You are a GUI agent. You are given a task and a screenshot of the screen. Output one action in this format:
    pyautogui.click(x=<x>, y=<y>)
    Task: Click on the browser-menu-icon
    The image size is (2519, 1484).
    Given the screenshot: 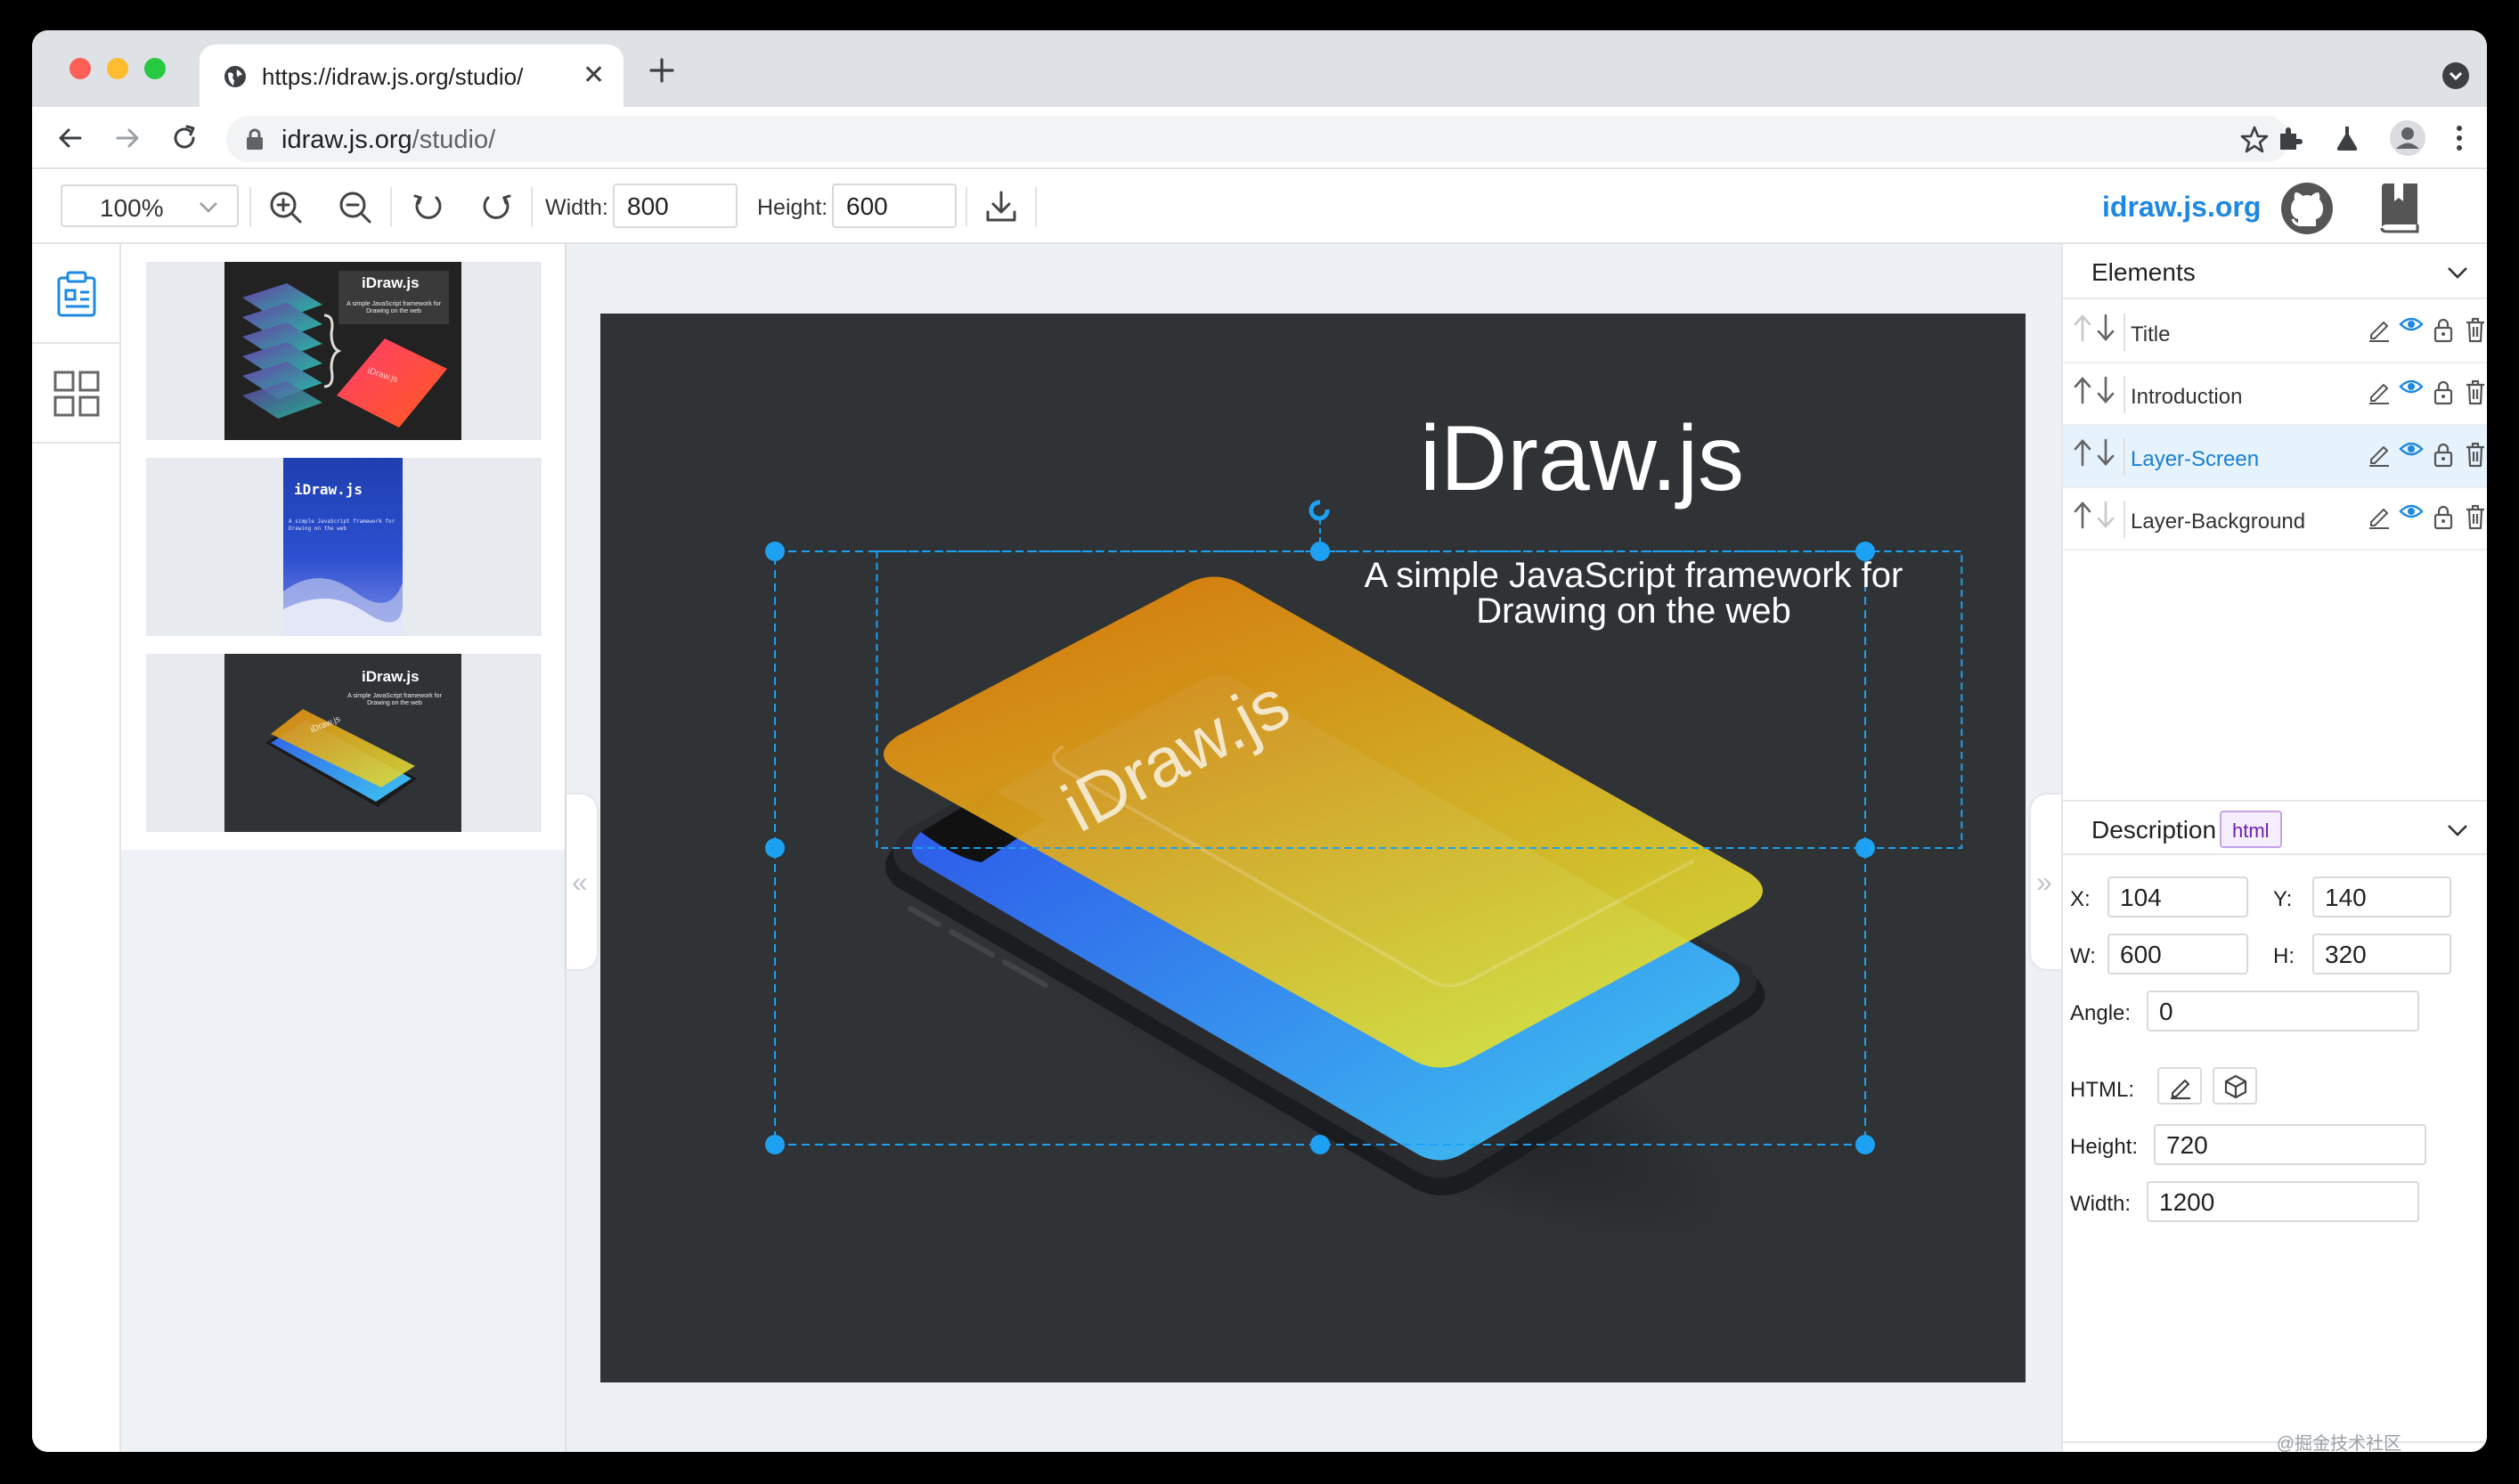 What is the action you would take?
    pyautogui.click(x=2459, y=138)
    